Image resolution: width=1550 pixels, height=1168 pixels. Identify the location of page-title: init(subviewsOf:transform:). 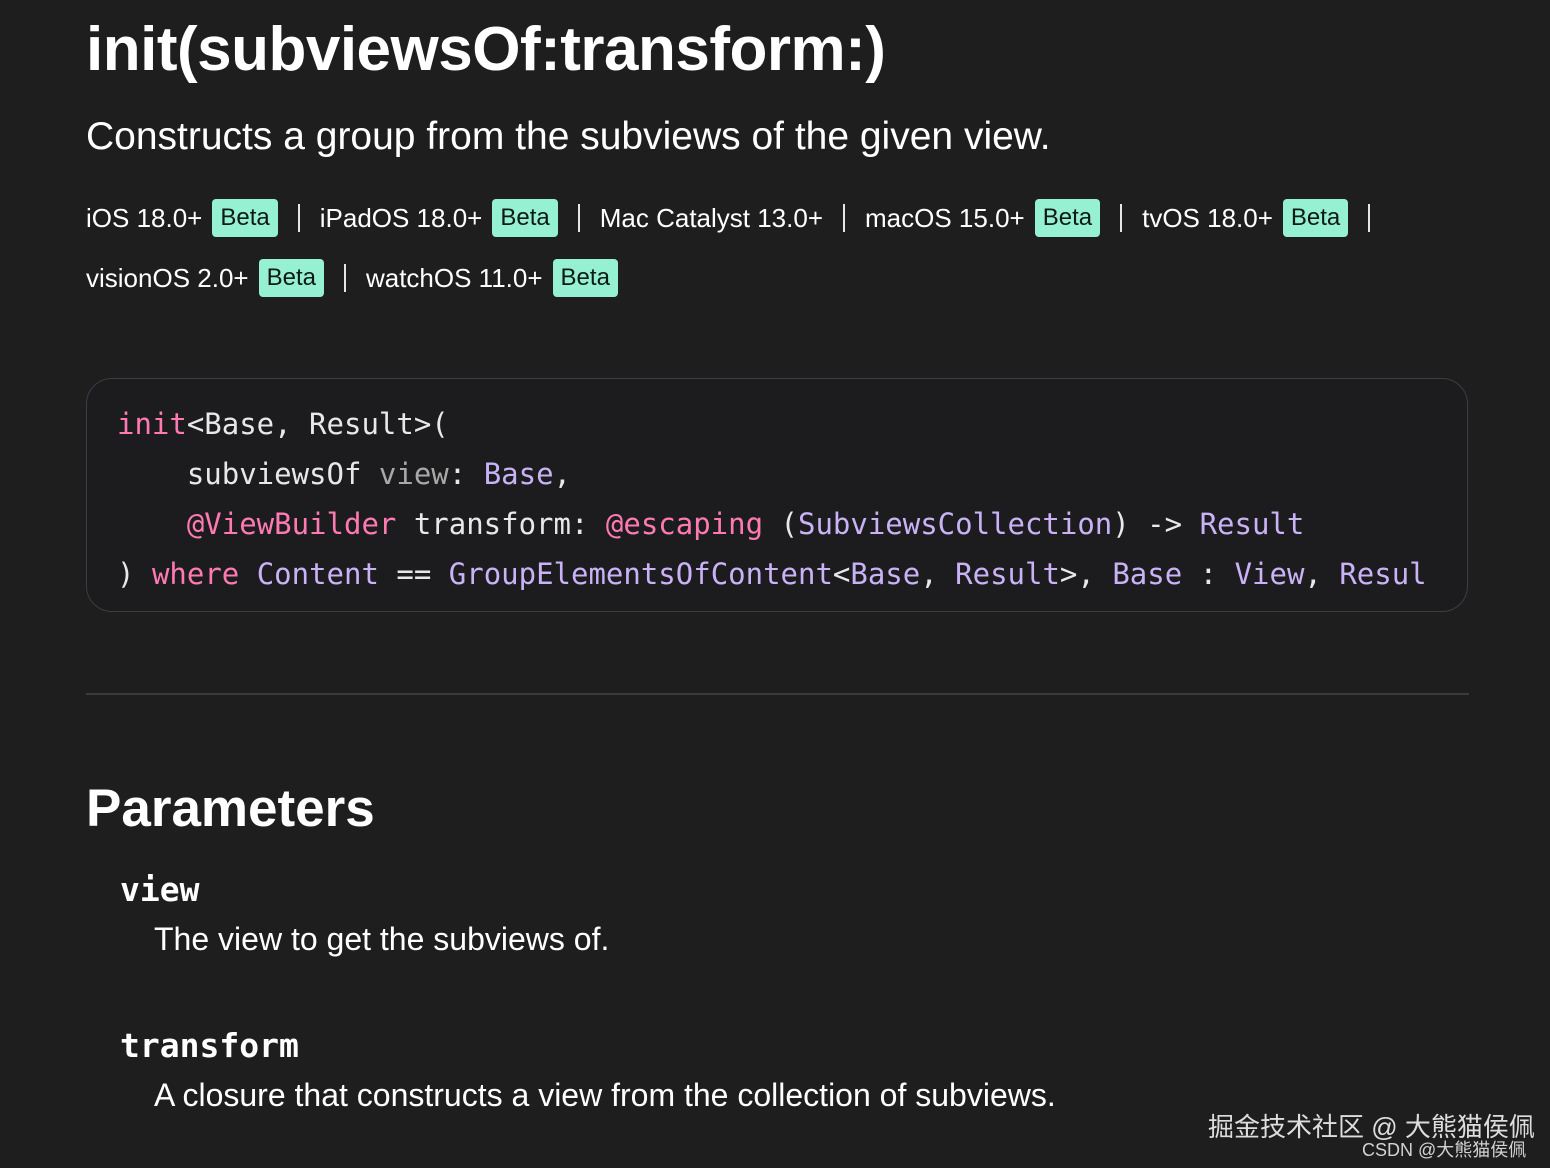
(486, 49).